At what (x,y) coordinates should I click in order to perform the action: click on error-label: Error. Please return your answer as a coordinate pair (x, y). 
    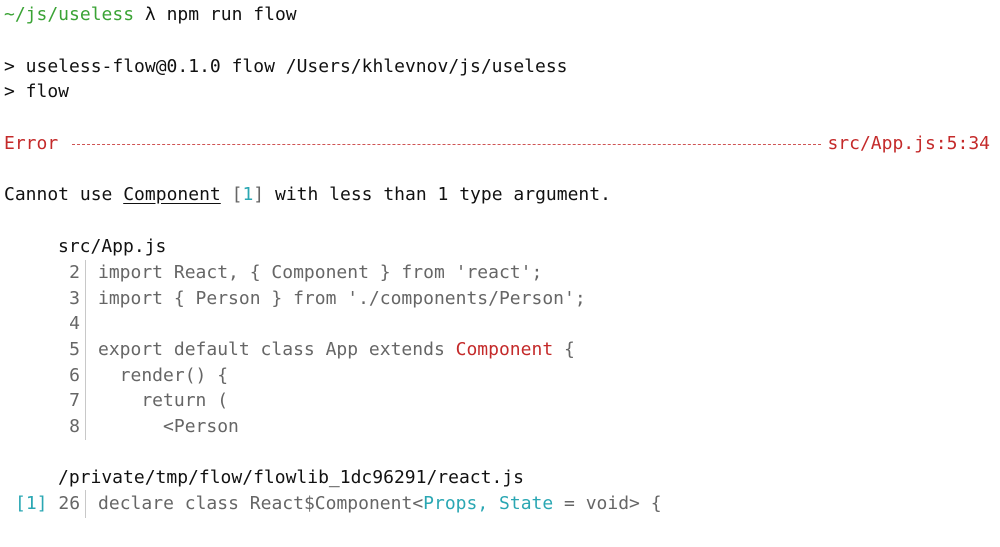
    Looking at the image, I should click on (31, 143).